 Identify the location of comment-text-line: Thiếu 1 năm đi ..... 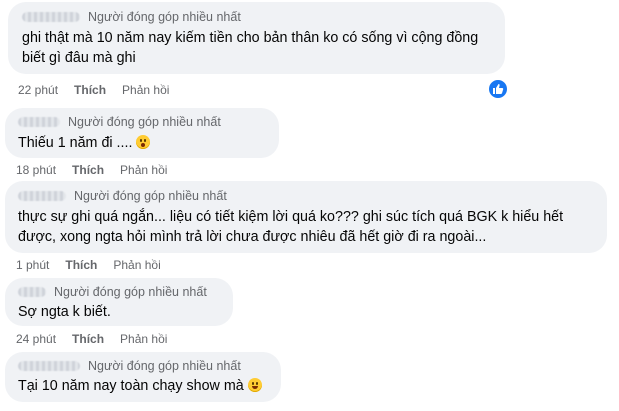
(84, 143).